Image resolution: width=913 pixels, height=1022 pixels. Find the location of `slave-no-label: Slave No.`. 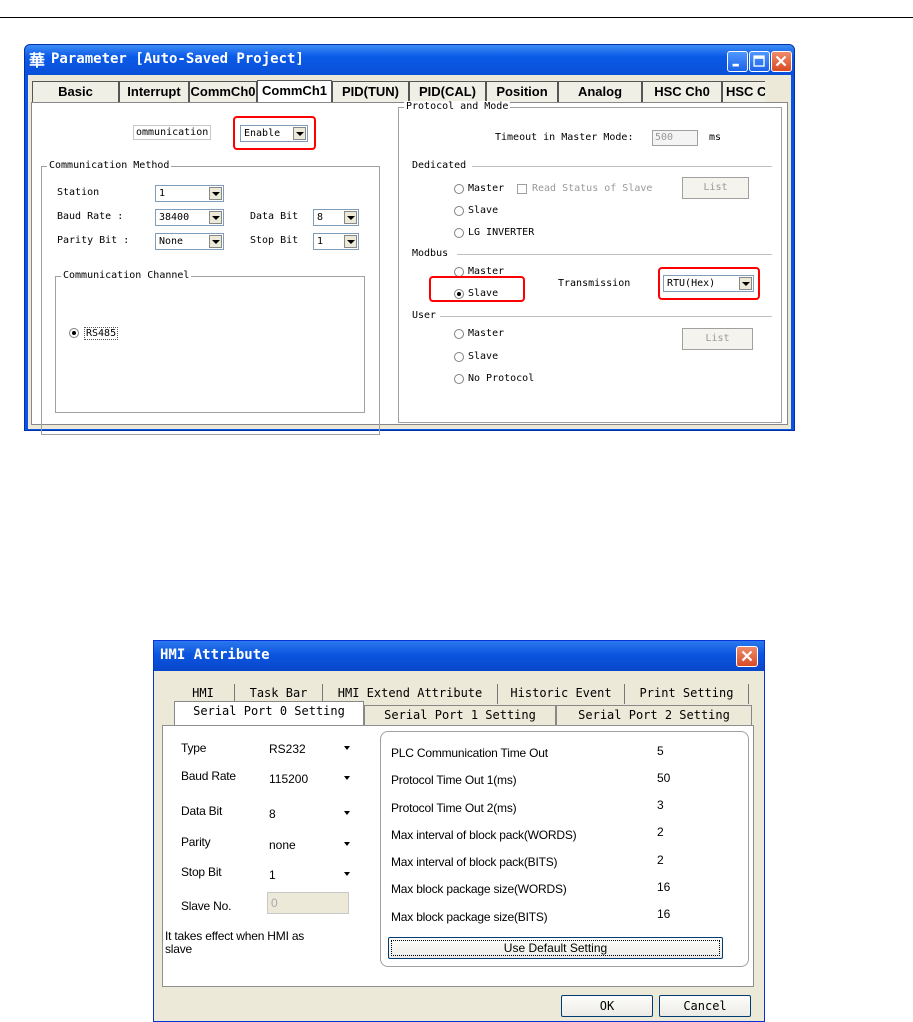

slave-no-label: Slave No. is located at coordinates (206, 906).